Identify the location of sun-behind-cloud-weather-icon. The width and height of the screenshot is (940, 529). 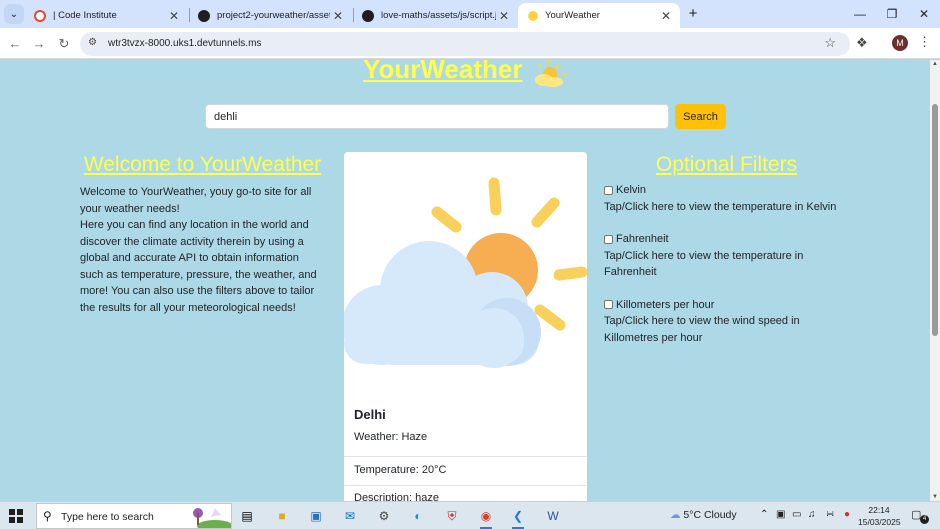
(465, 272).